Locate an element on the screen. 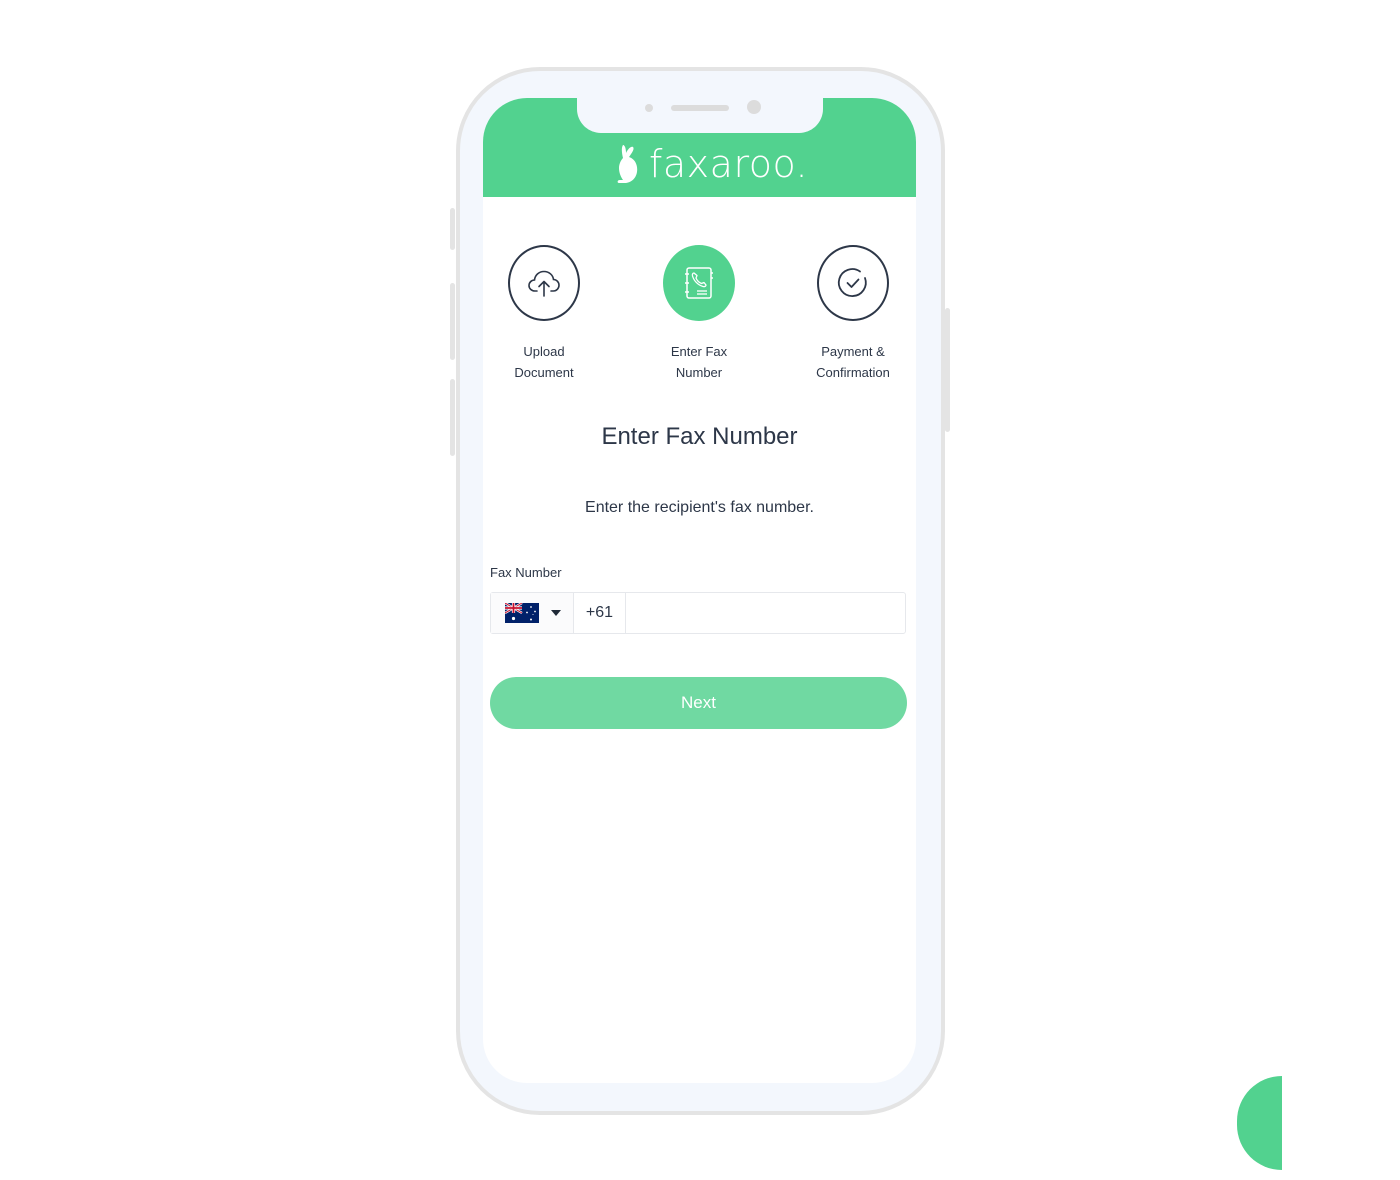 Image resolution: width=1400 pixels, height=1180 pixels. brand-name: faxaroo. is located at coordinates (729, 164).